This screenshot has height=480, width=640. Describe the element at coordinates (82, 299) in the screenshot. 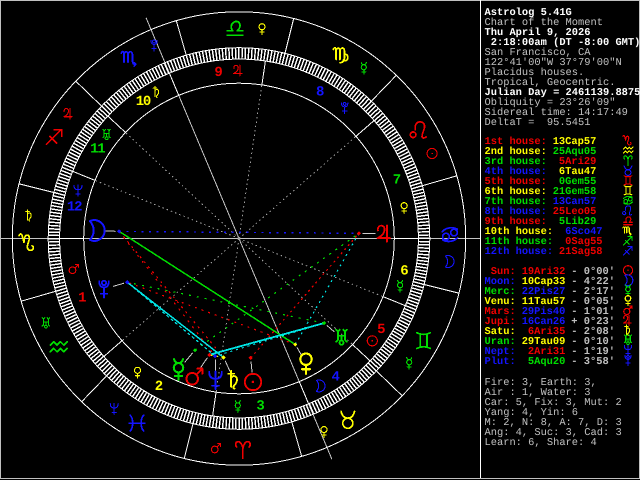

I see `svg-text: 1` at that location.